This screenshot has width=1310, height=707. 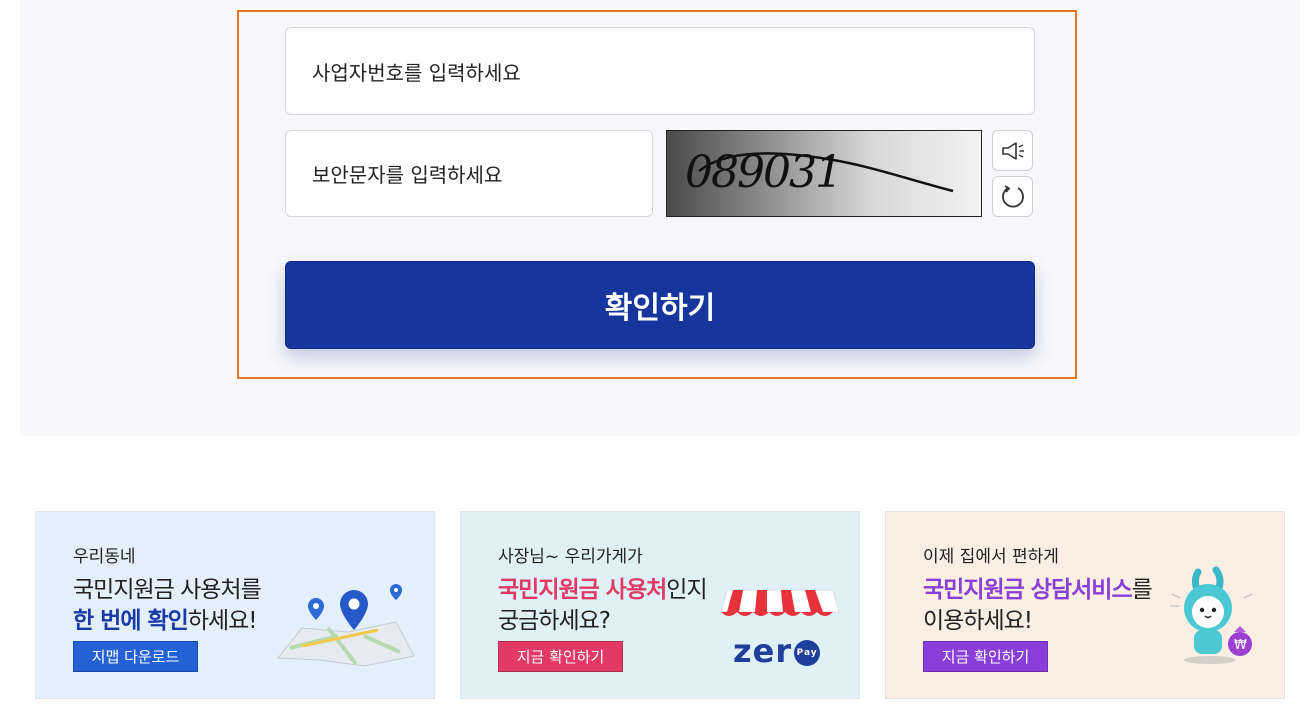 What do you see at coordinates (1142, 590) in the screenshot?
I see `banner-headline-rest: 를` at bounding box center [1142, 590].